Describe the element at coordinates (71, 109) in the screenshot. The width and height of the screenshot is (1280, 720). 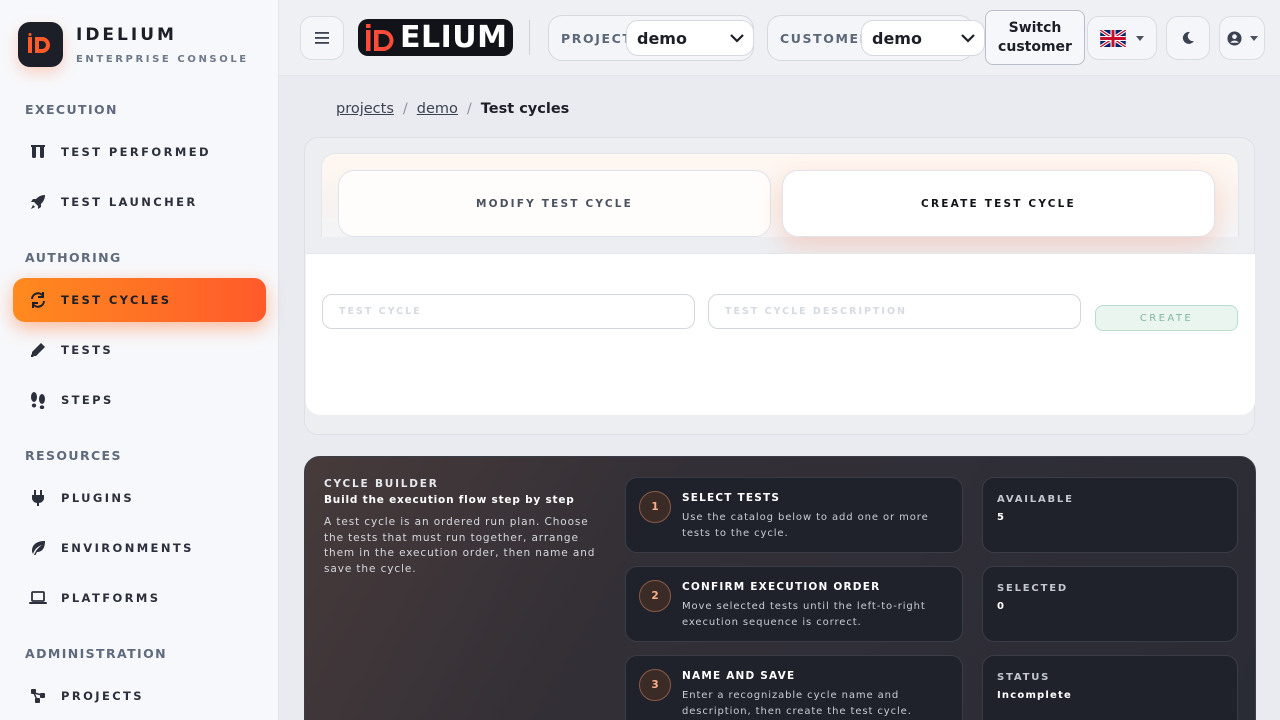
I see `section-title-execution: EXECUTION` at that location.